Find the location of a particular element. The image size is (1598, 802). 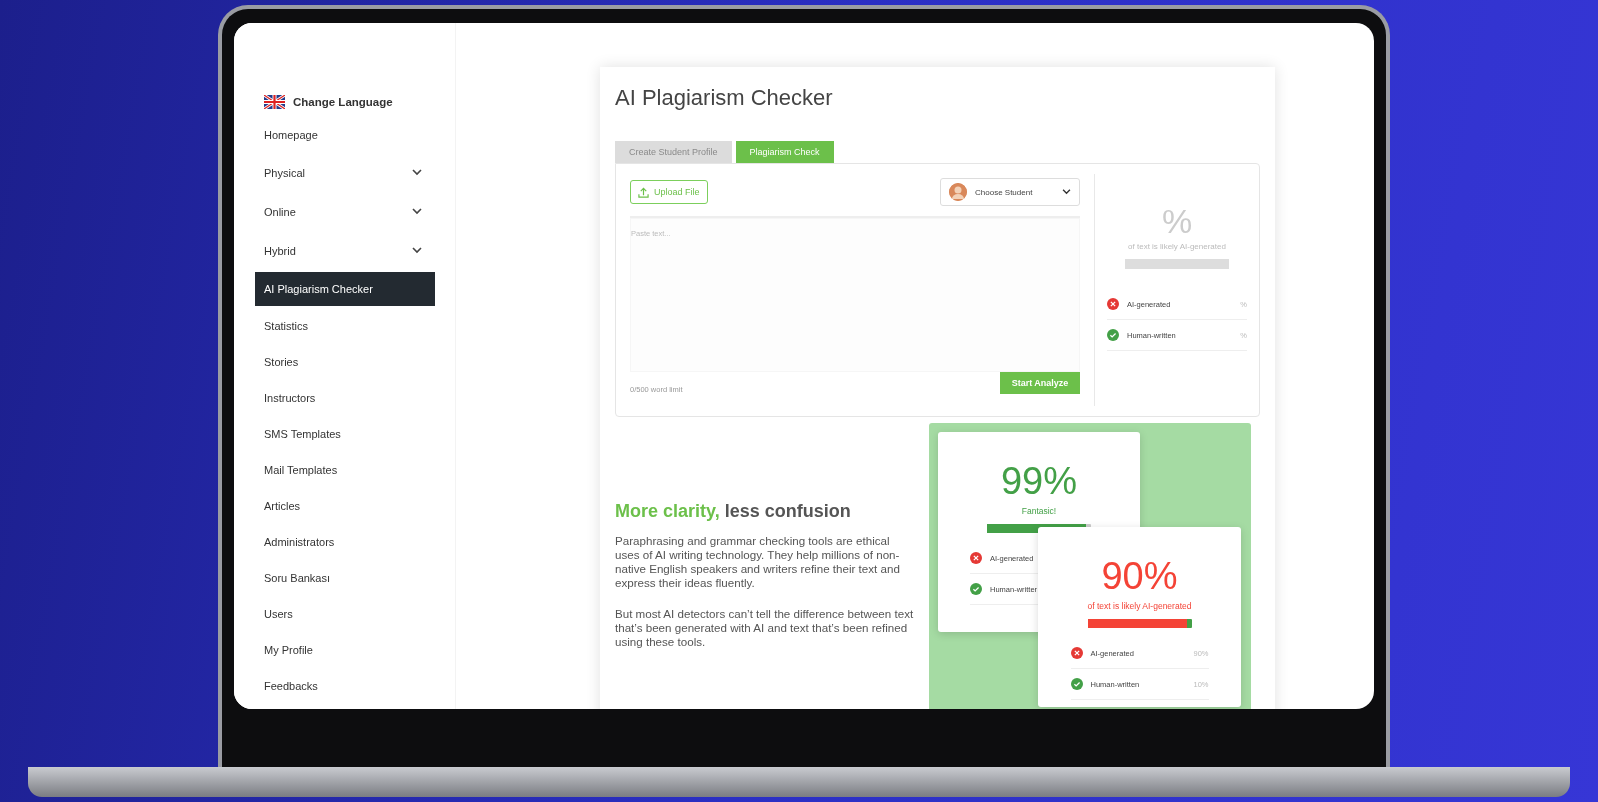

paragraph: But most AI detectors can’t tell the difference between text that’s been generated with AI and text that’s been refined using these tools. is located at coordinates (765, 627).